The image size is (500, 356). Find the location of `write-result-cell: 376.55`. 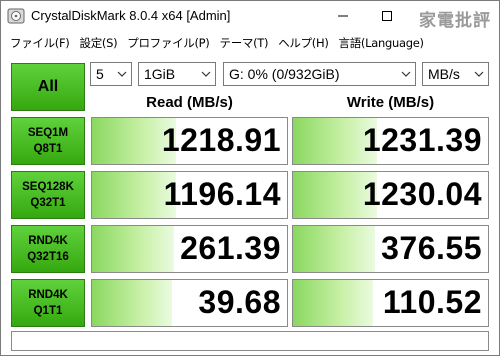

write-result-cell: 376.55 is located at coordinates (390, 249).